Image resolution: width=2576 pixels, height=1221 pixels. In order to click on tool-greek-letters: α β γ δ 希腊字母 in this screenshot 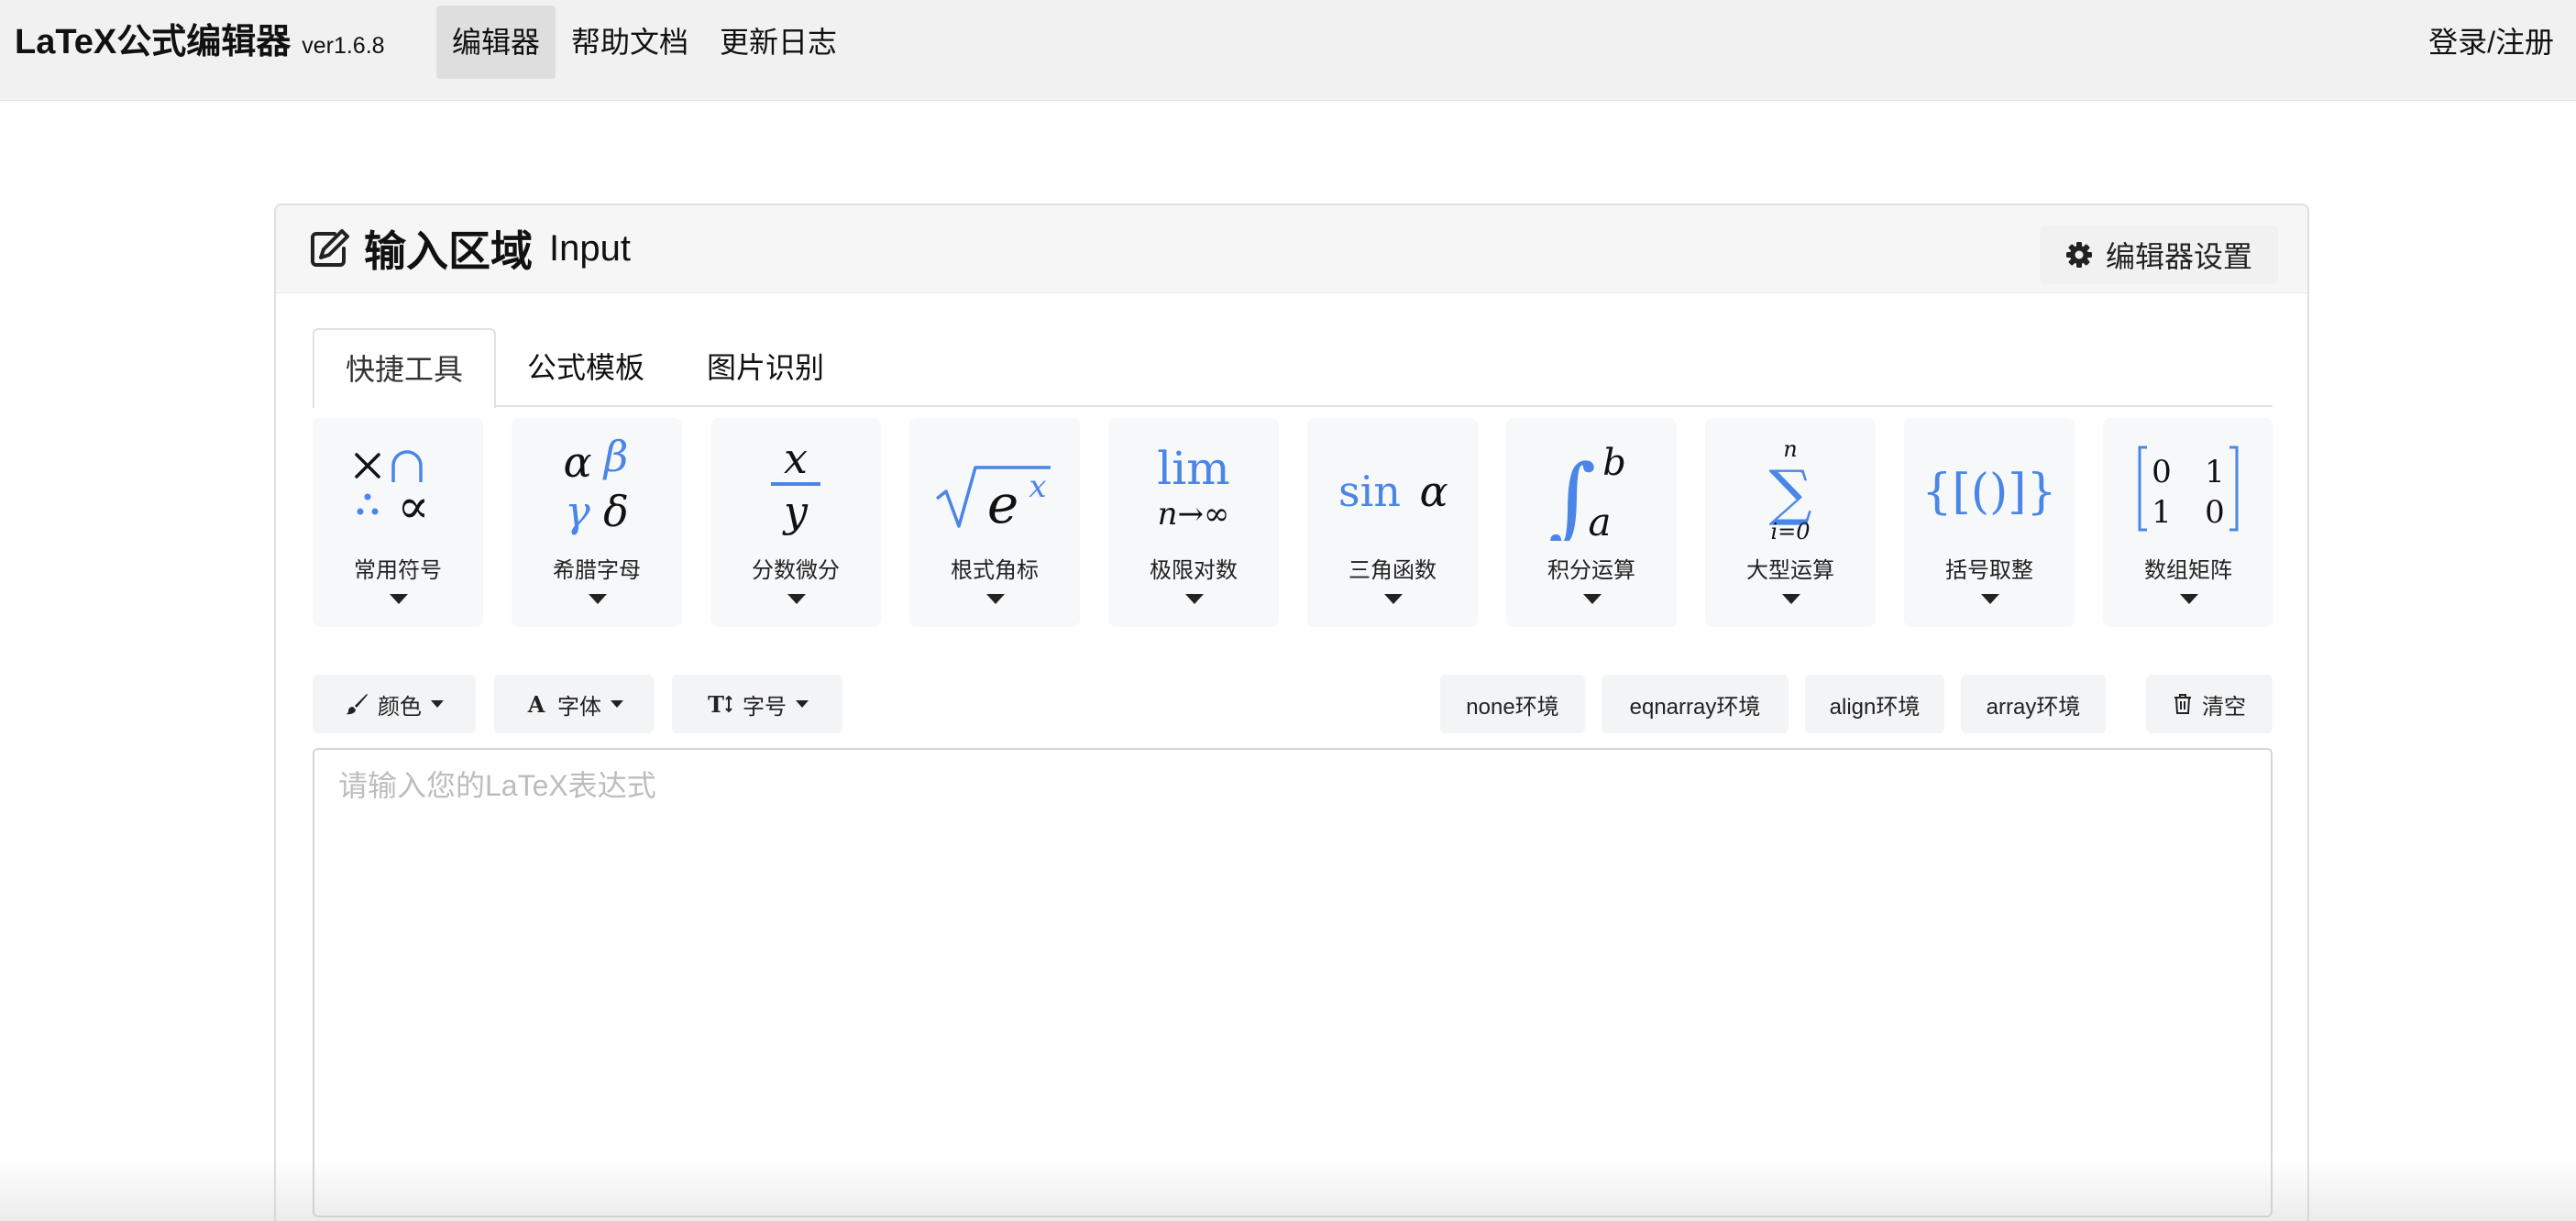, I will do `click(597, 522)`.